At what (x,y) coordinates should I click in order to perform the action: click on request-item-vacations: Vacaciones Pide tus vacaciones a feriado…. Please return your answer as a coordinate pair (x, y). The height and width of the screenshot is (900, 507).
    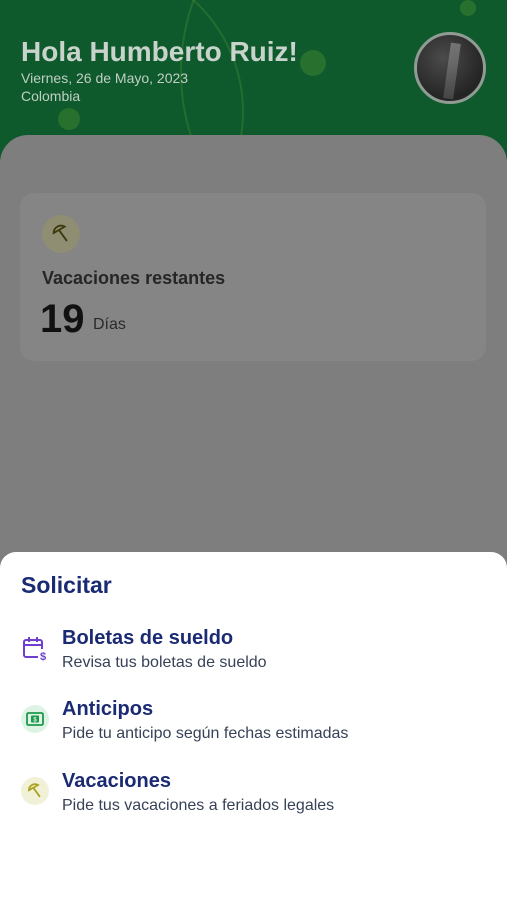
    Looking at the image, I should click on (253, 800).